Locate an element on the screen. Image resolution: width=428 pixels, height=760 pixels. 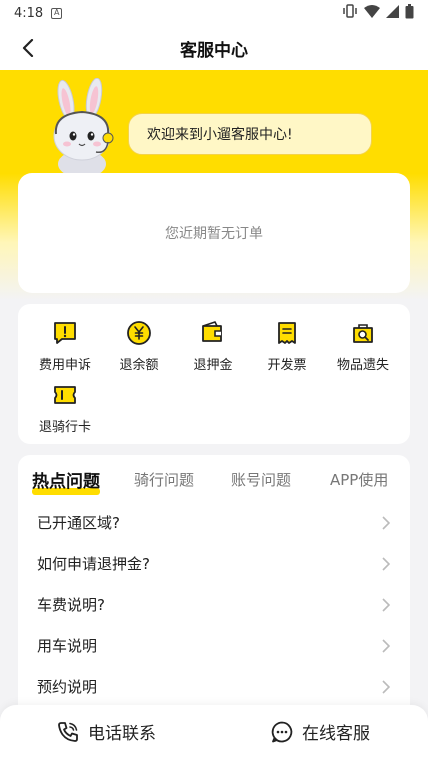
wallet-icon is located at coordinates (212, 331).